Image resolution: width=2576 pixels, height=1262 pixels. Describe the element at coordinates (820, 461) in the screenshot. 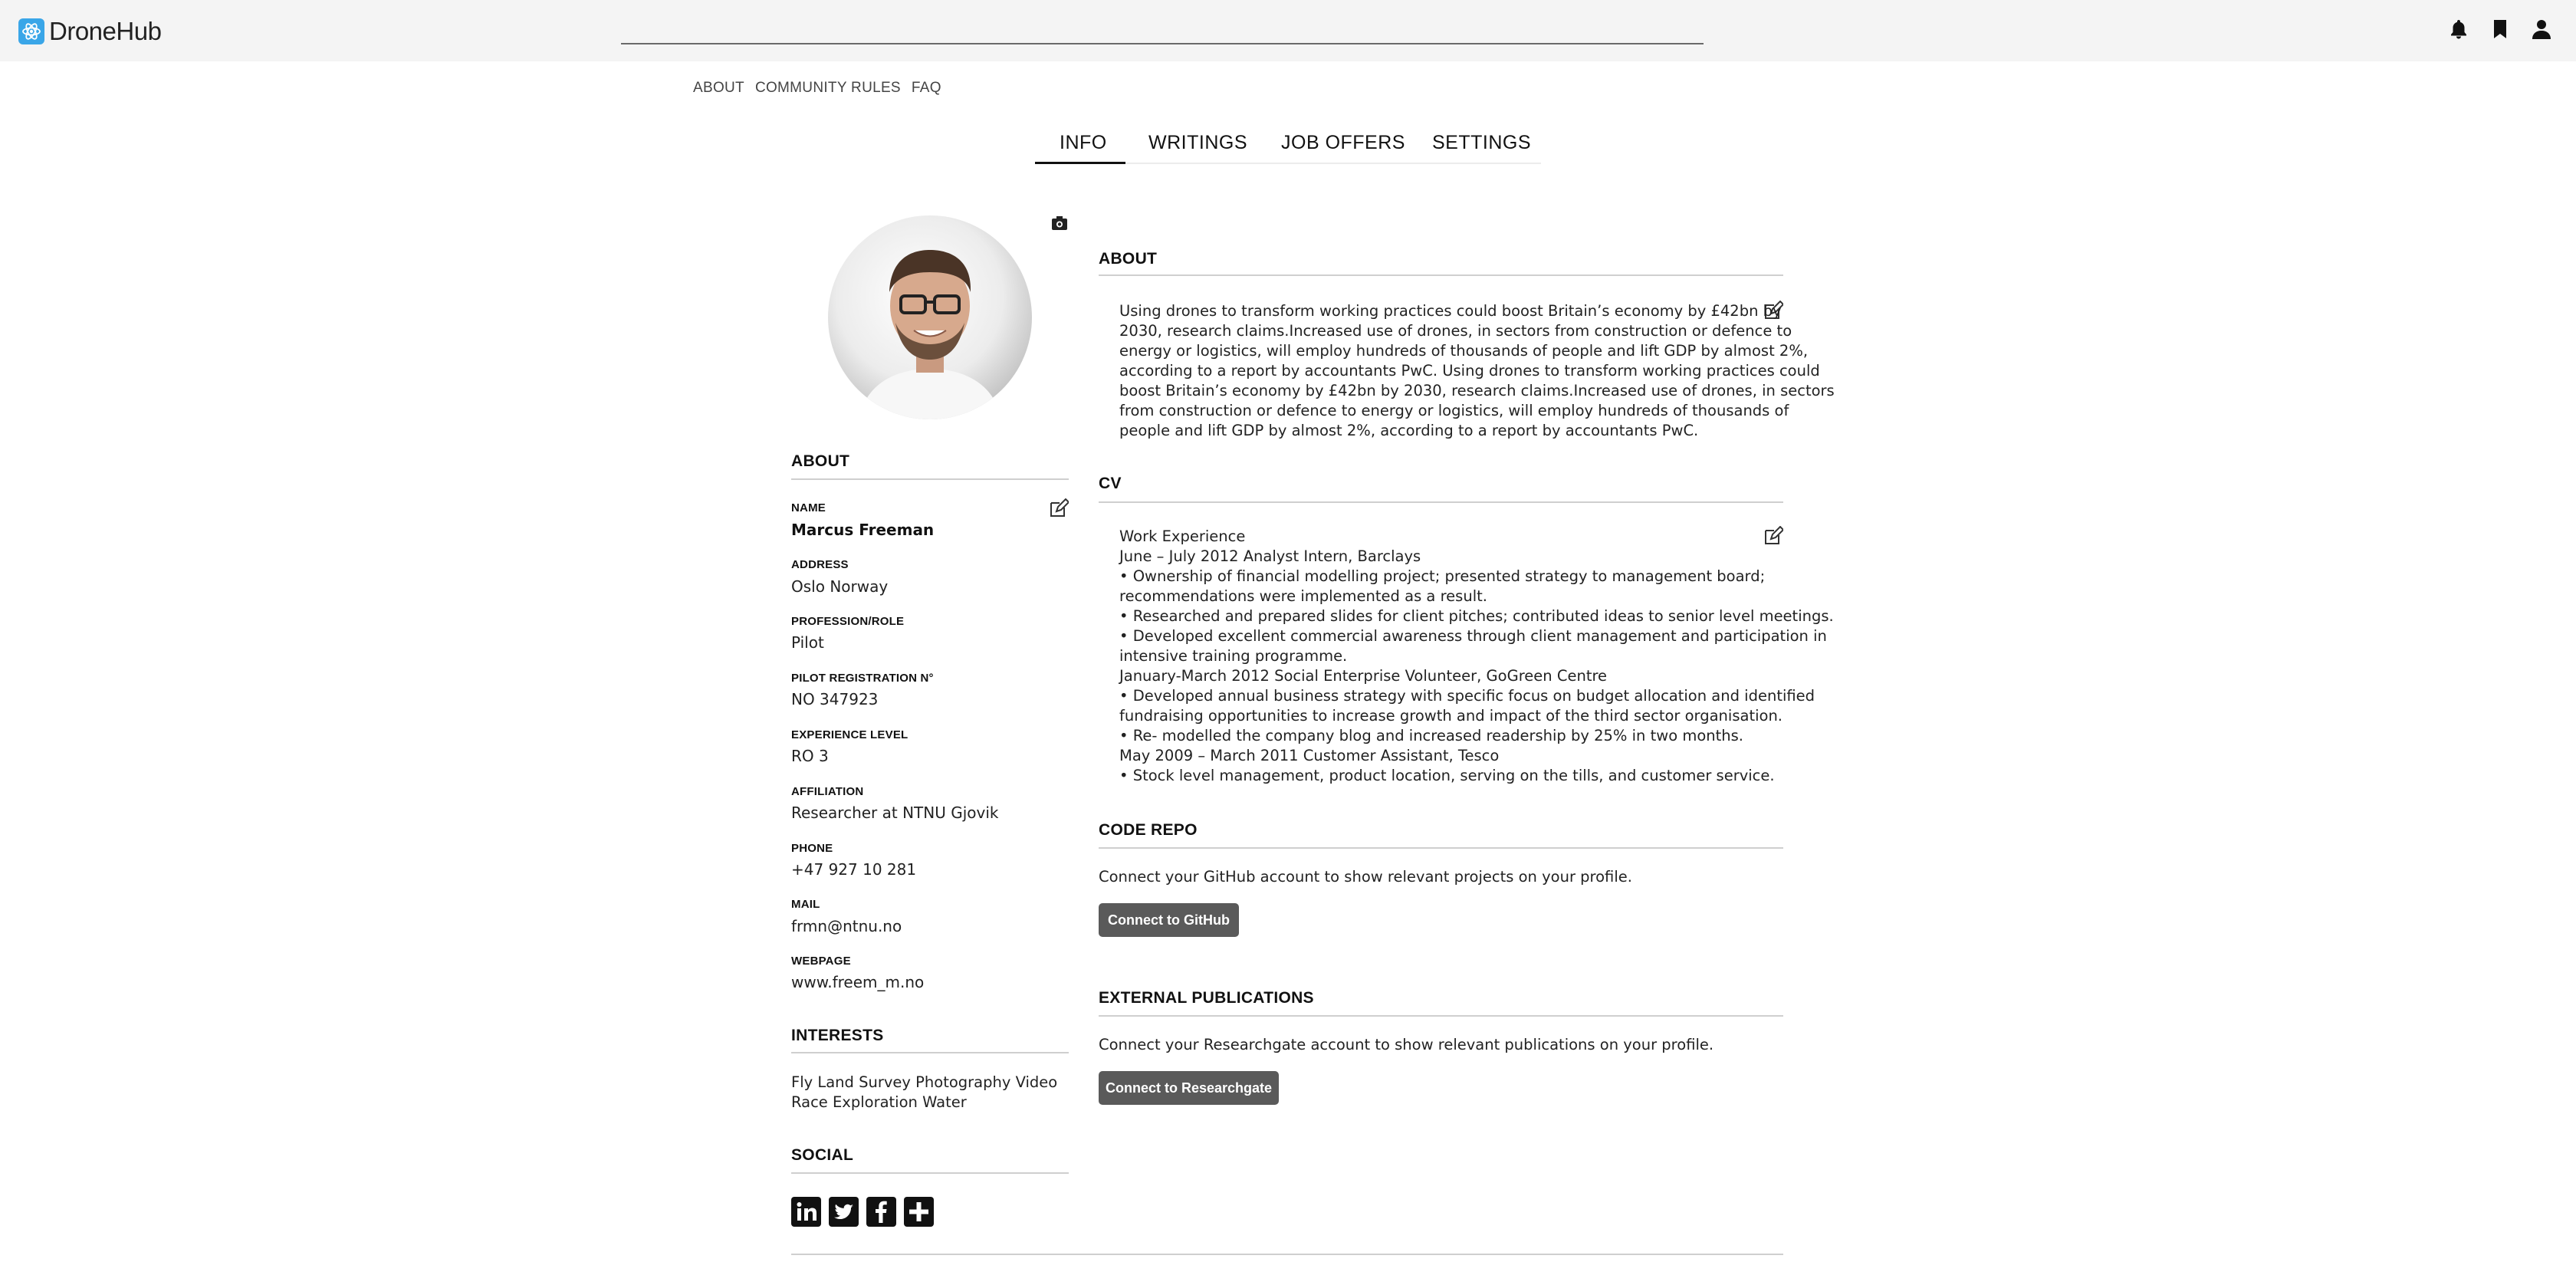

I see `sidebar-about-heading: ABOUT` at that location.